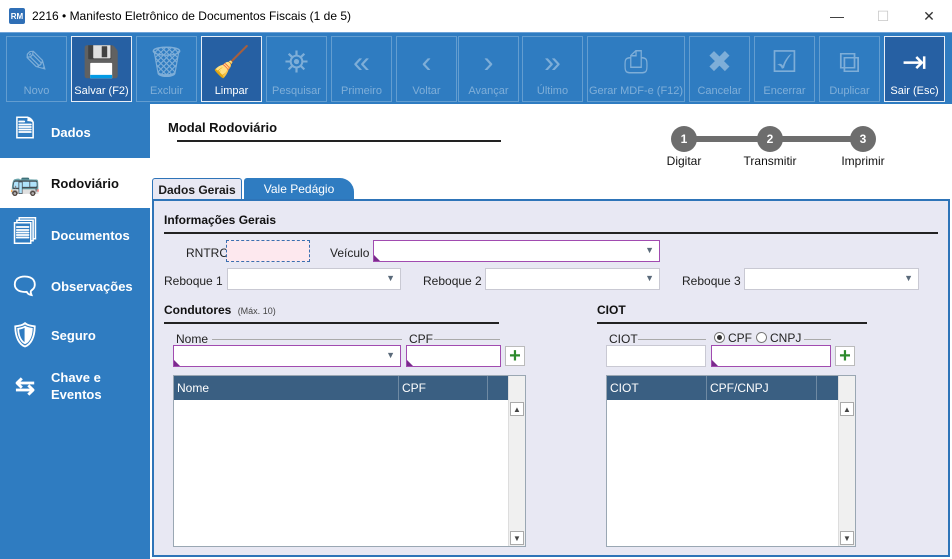  Describe the element at coordinates (223, 127) in the screenshot. I see `page-title: Modal Rodoviário` at that location.